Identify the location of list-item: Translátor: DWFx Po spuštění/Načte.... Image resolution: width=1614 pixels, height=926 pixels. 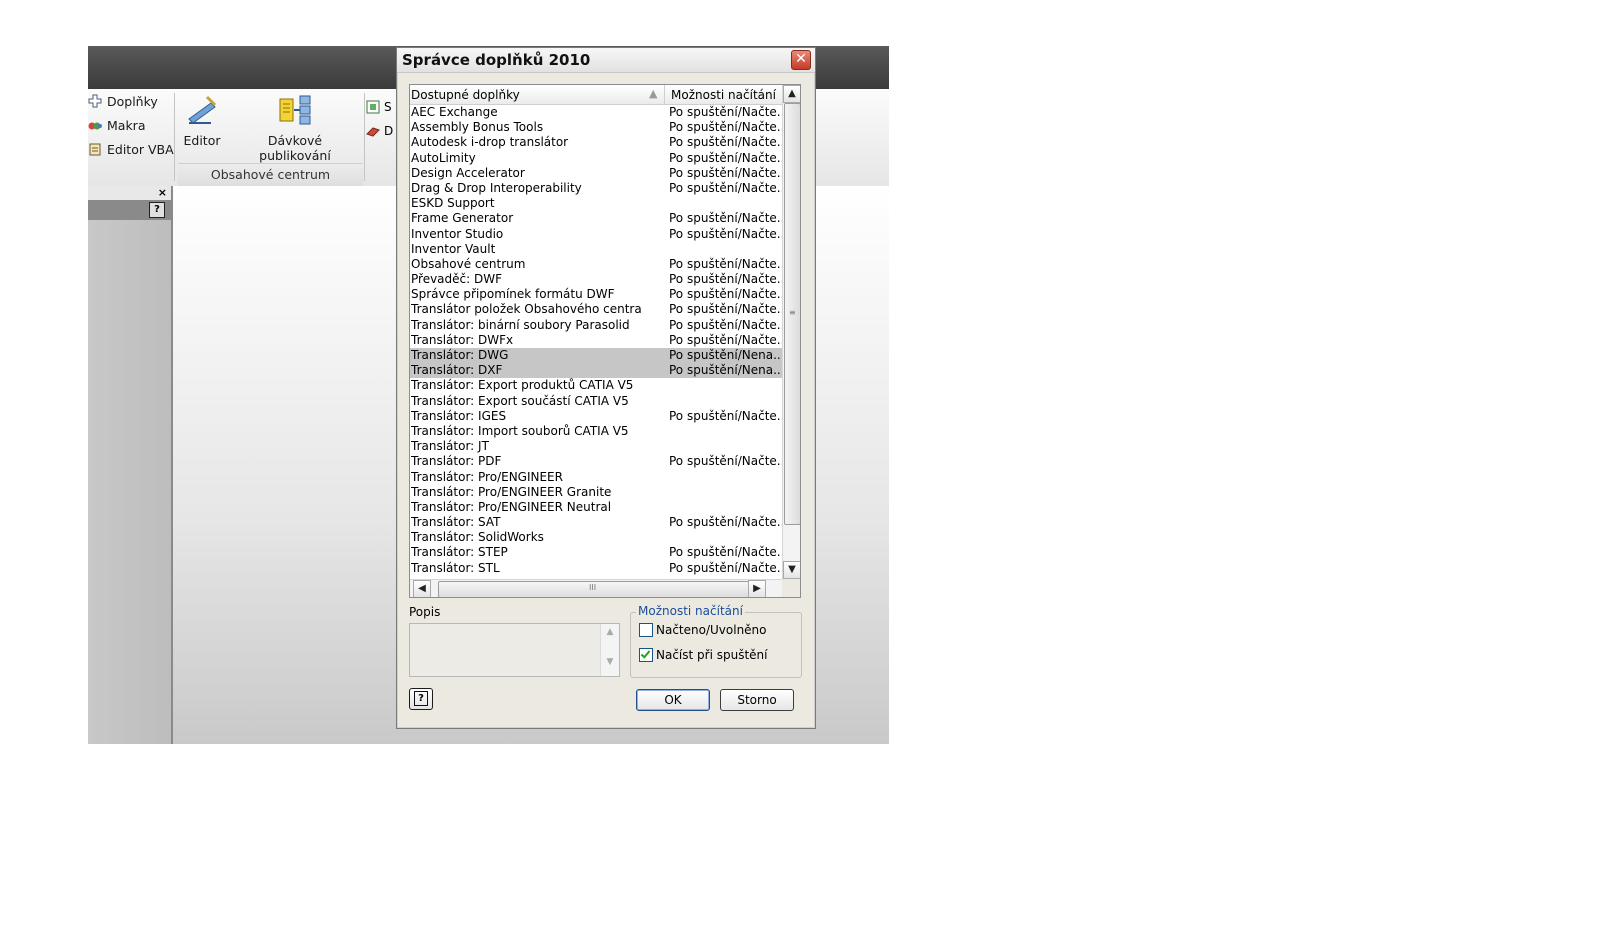
(596, 340).